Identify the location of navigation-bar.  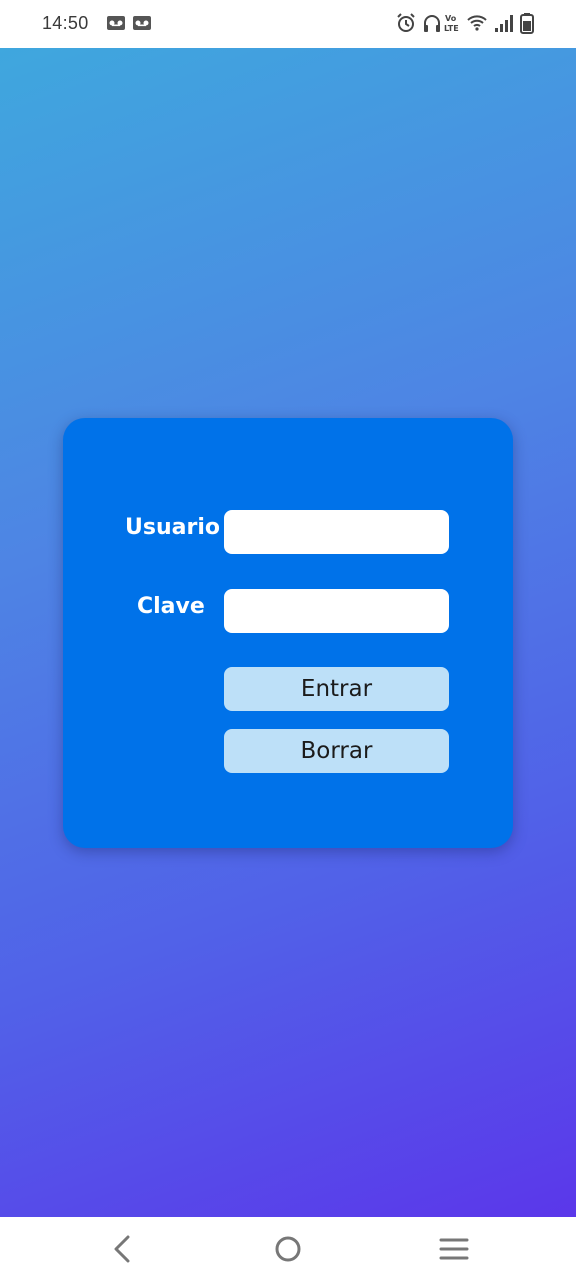
(288, 1248).